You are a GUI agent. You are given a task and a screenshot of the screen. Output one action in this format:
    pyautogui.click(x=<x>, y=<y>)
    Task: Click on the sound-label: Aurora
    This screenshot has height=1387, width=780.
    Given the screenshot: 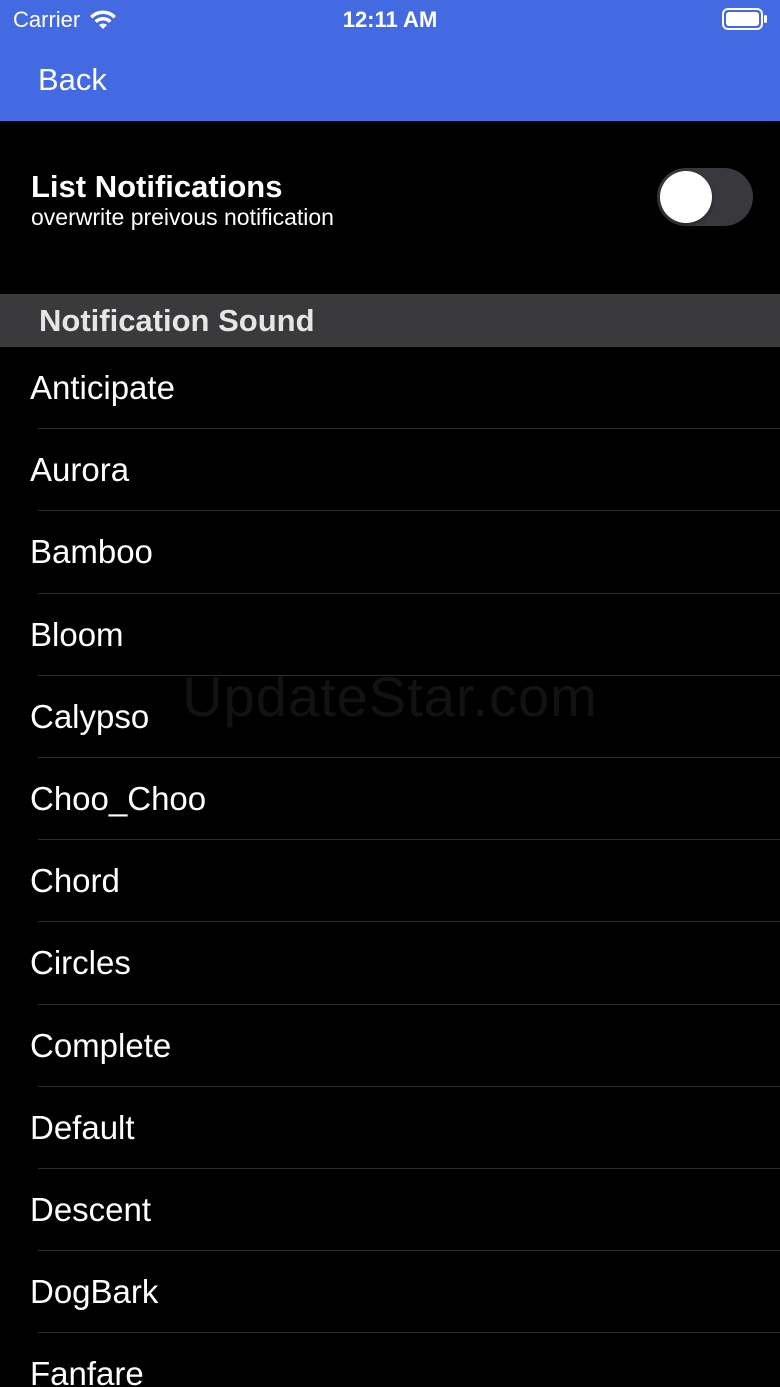 What is the action you would take?
    pyautogui.click(x=80, y=470)
    